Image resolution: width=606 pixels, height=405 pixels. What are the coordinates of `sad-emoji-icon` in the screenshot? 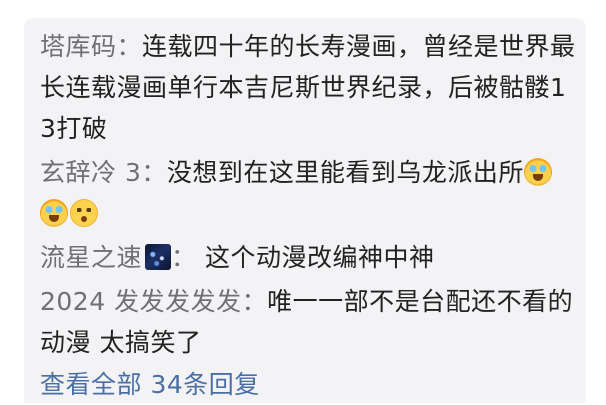 It's located at (84, 213).